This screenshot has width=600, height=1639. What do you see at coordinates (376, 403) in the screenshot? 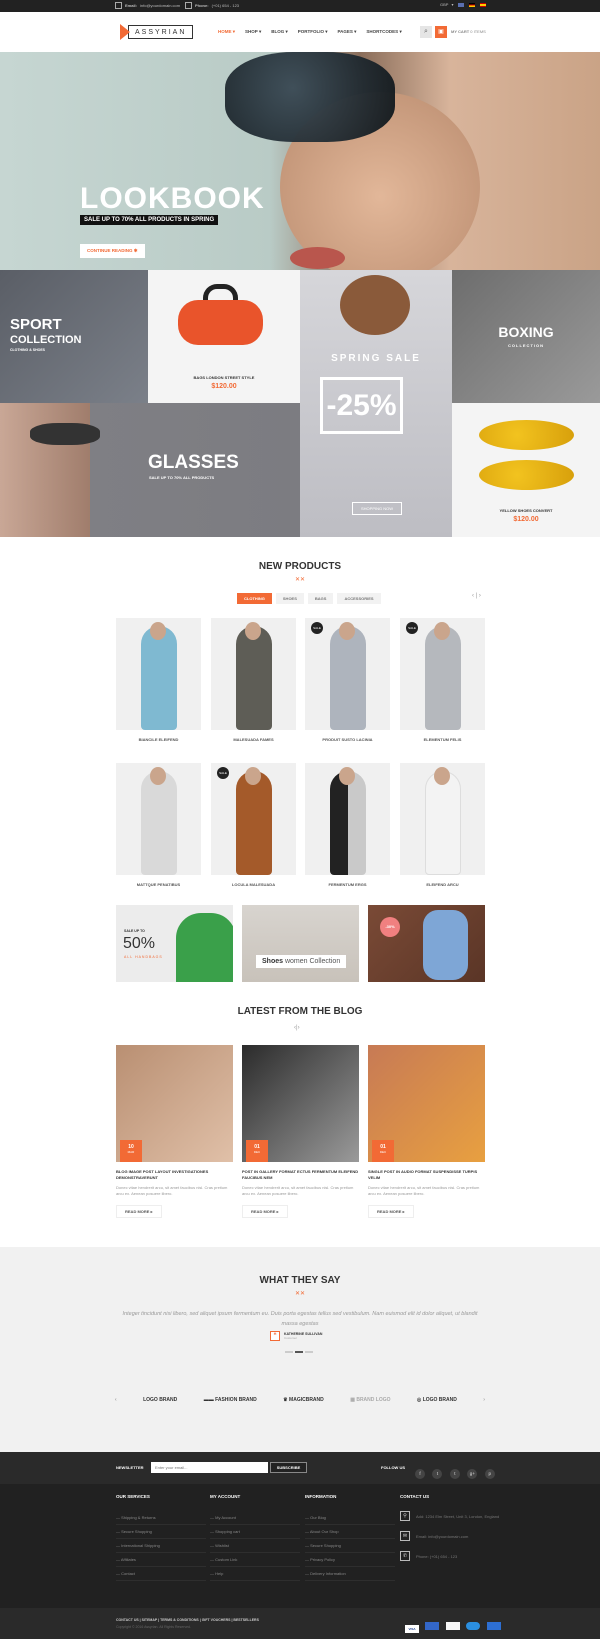
I see `banner-spring-sale: SPRING SALE -25% SHOPPING NOW` at bounding box center [376, 403].